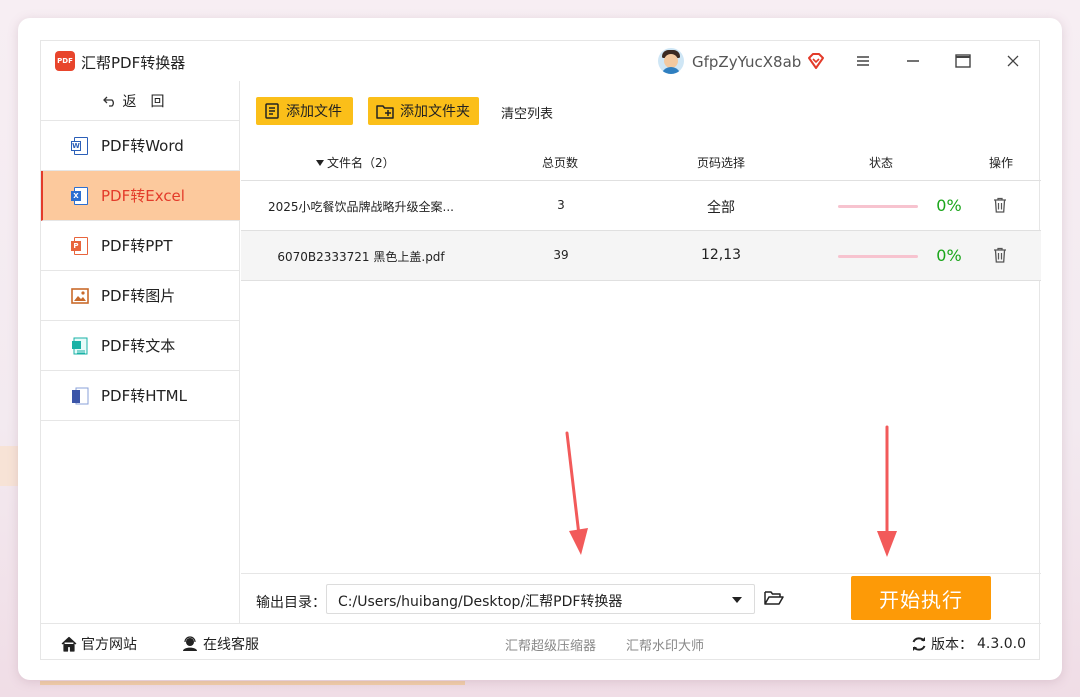 The width and height of the screenshot is (1080, 697). Describe the element at coordinates (952, 645) in the screenshot. I see `version-label: 版本：` at that location.